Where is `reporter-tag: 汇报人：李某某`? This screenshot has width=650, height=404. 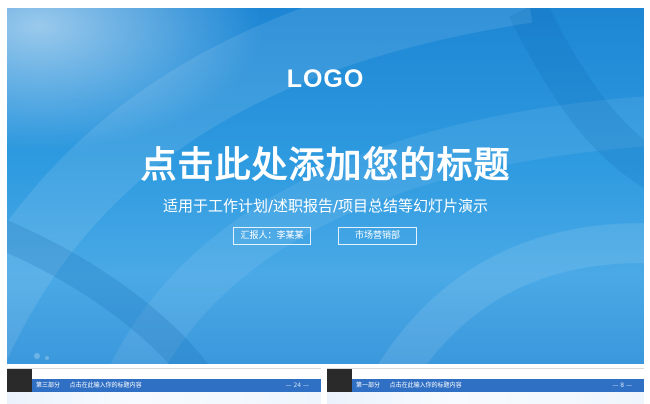 reporter-tag: 汇报人：李某某 is located at coordinates (272, 236).